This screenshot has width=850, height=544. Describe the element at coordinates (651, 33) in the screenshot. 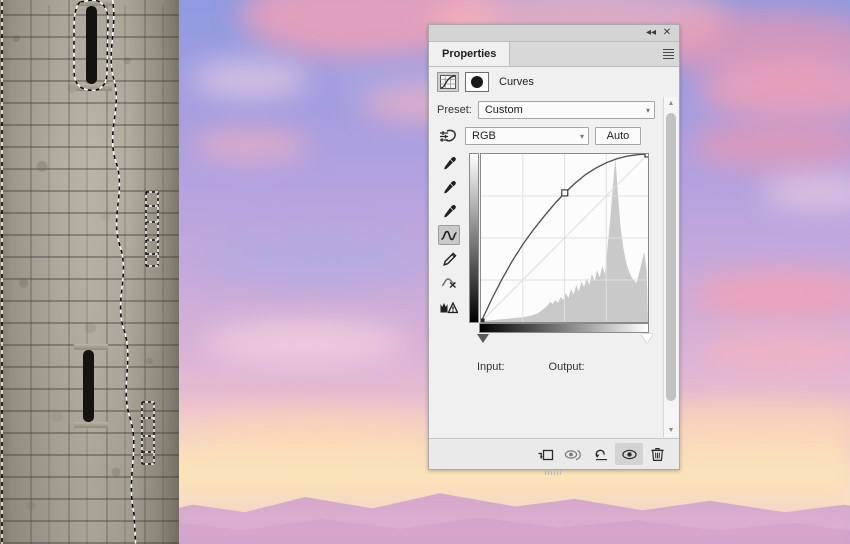

I see `collapse-panel-icon: ◂◂` at that location.